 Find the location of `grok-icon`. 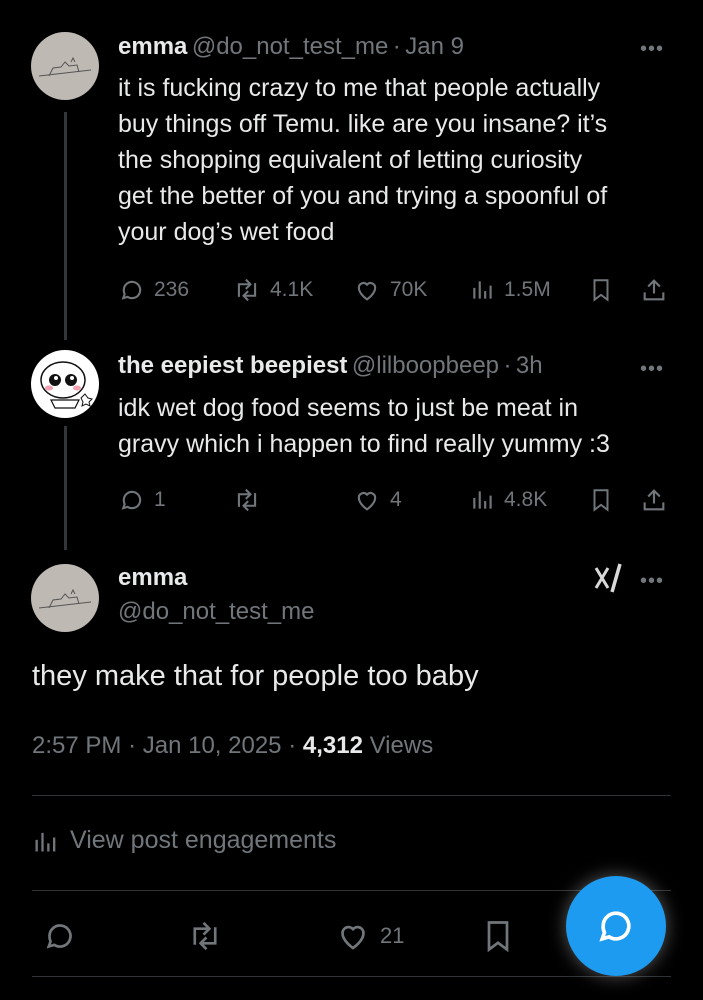

grok-icon is located at coordinates (608, 578).